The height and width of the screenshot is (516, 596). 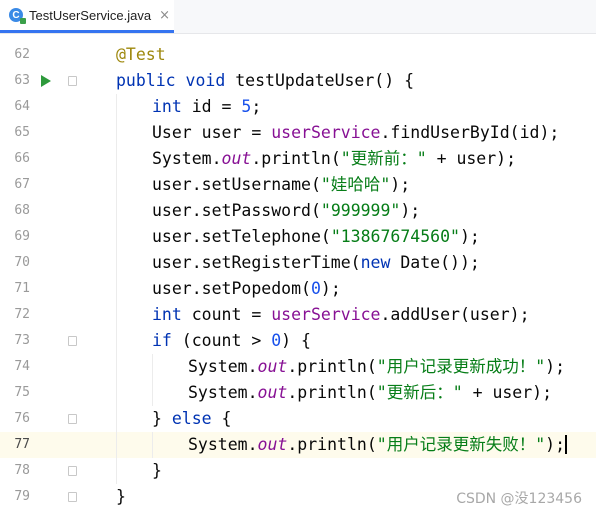 I want to click on string-literal: "更新后：", so click(x=419, y=392).